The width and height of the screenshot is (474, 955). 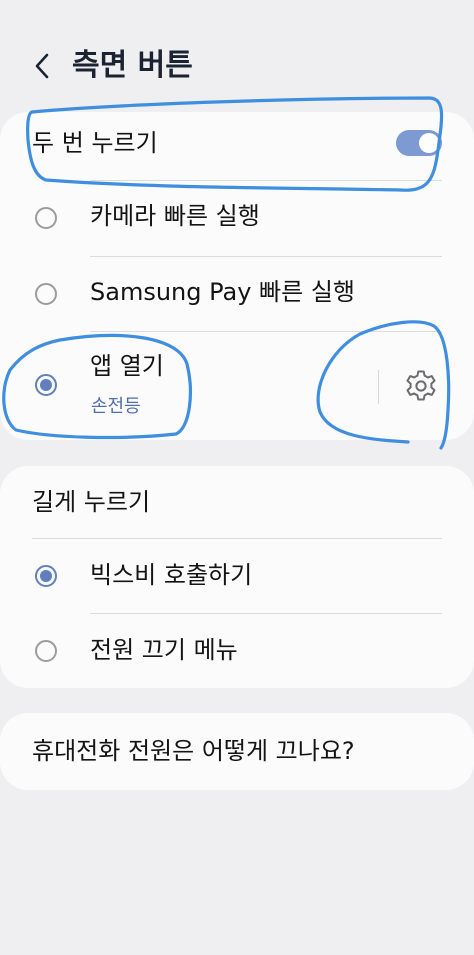 I want to click on double-press-toggle-row: 두 번 누르기, so click(x=237, y=146).